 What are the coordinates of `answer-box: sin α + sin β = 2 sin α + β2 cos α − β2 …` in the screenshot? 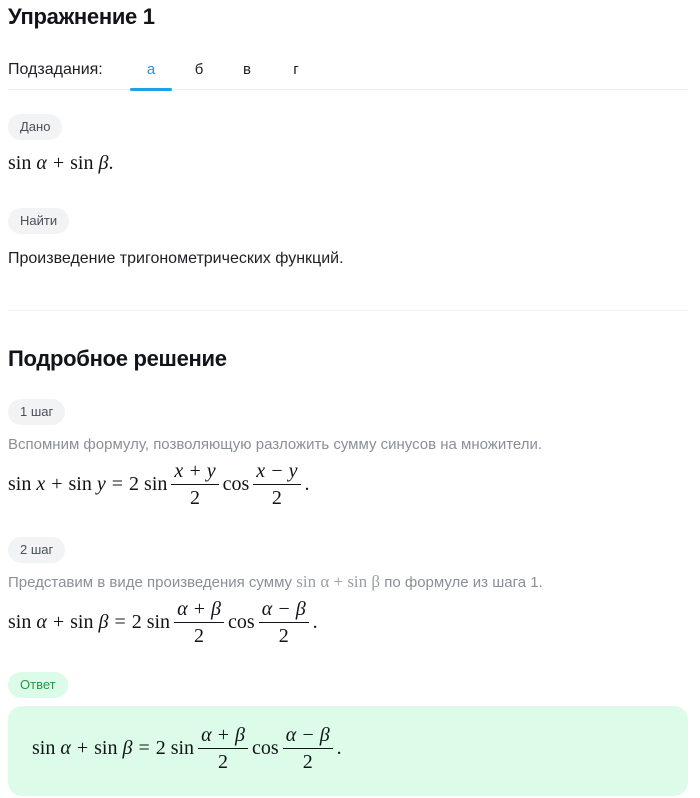 It's located at (348, 751).